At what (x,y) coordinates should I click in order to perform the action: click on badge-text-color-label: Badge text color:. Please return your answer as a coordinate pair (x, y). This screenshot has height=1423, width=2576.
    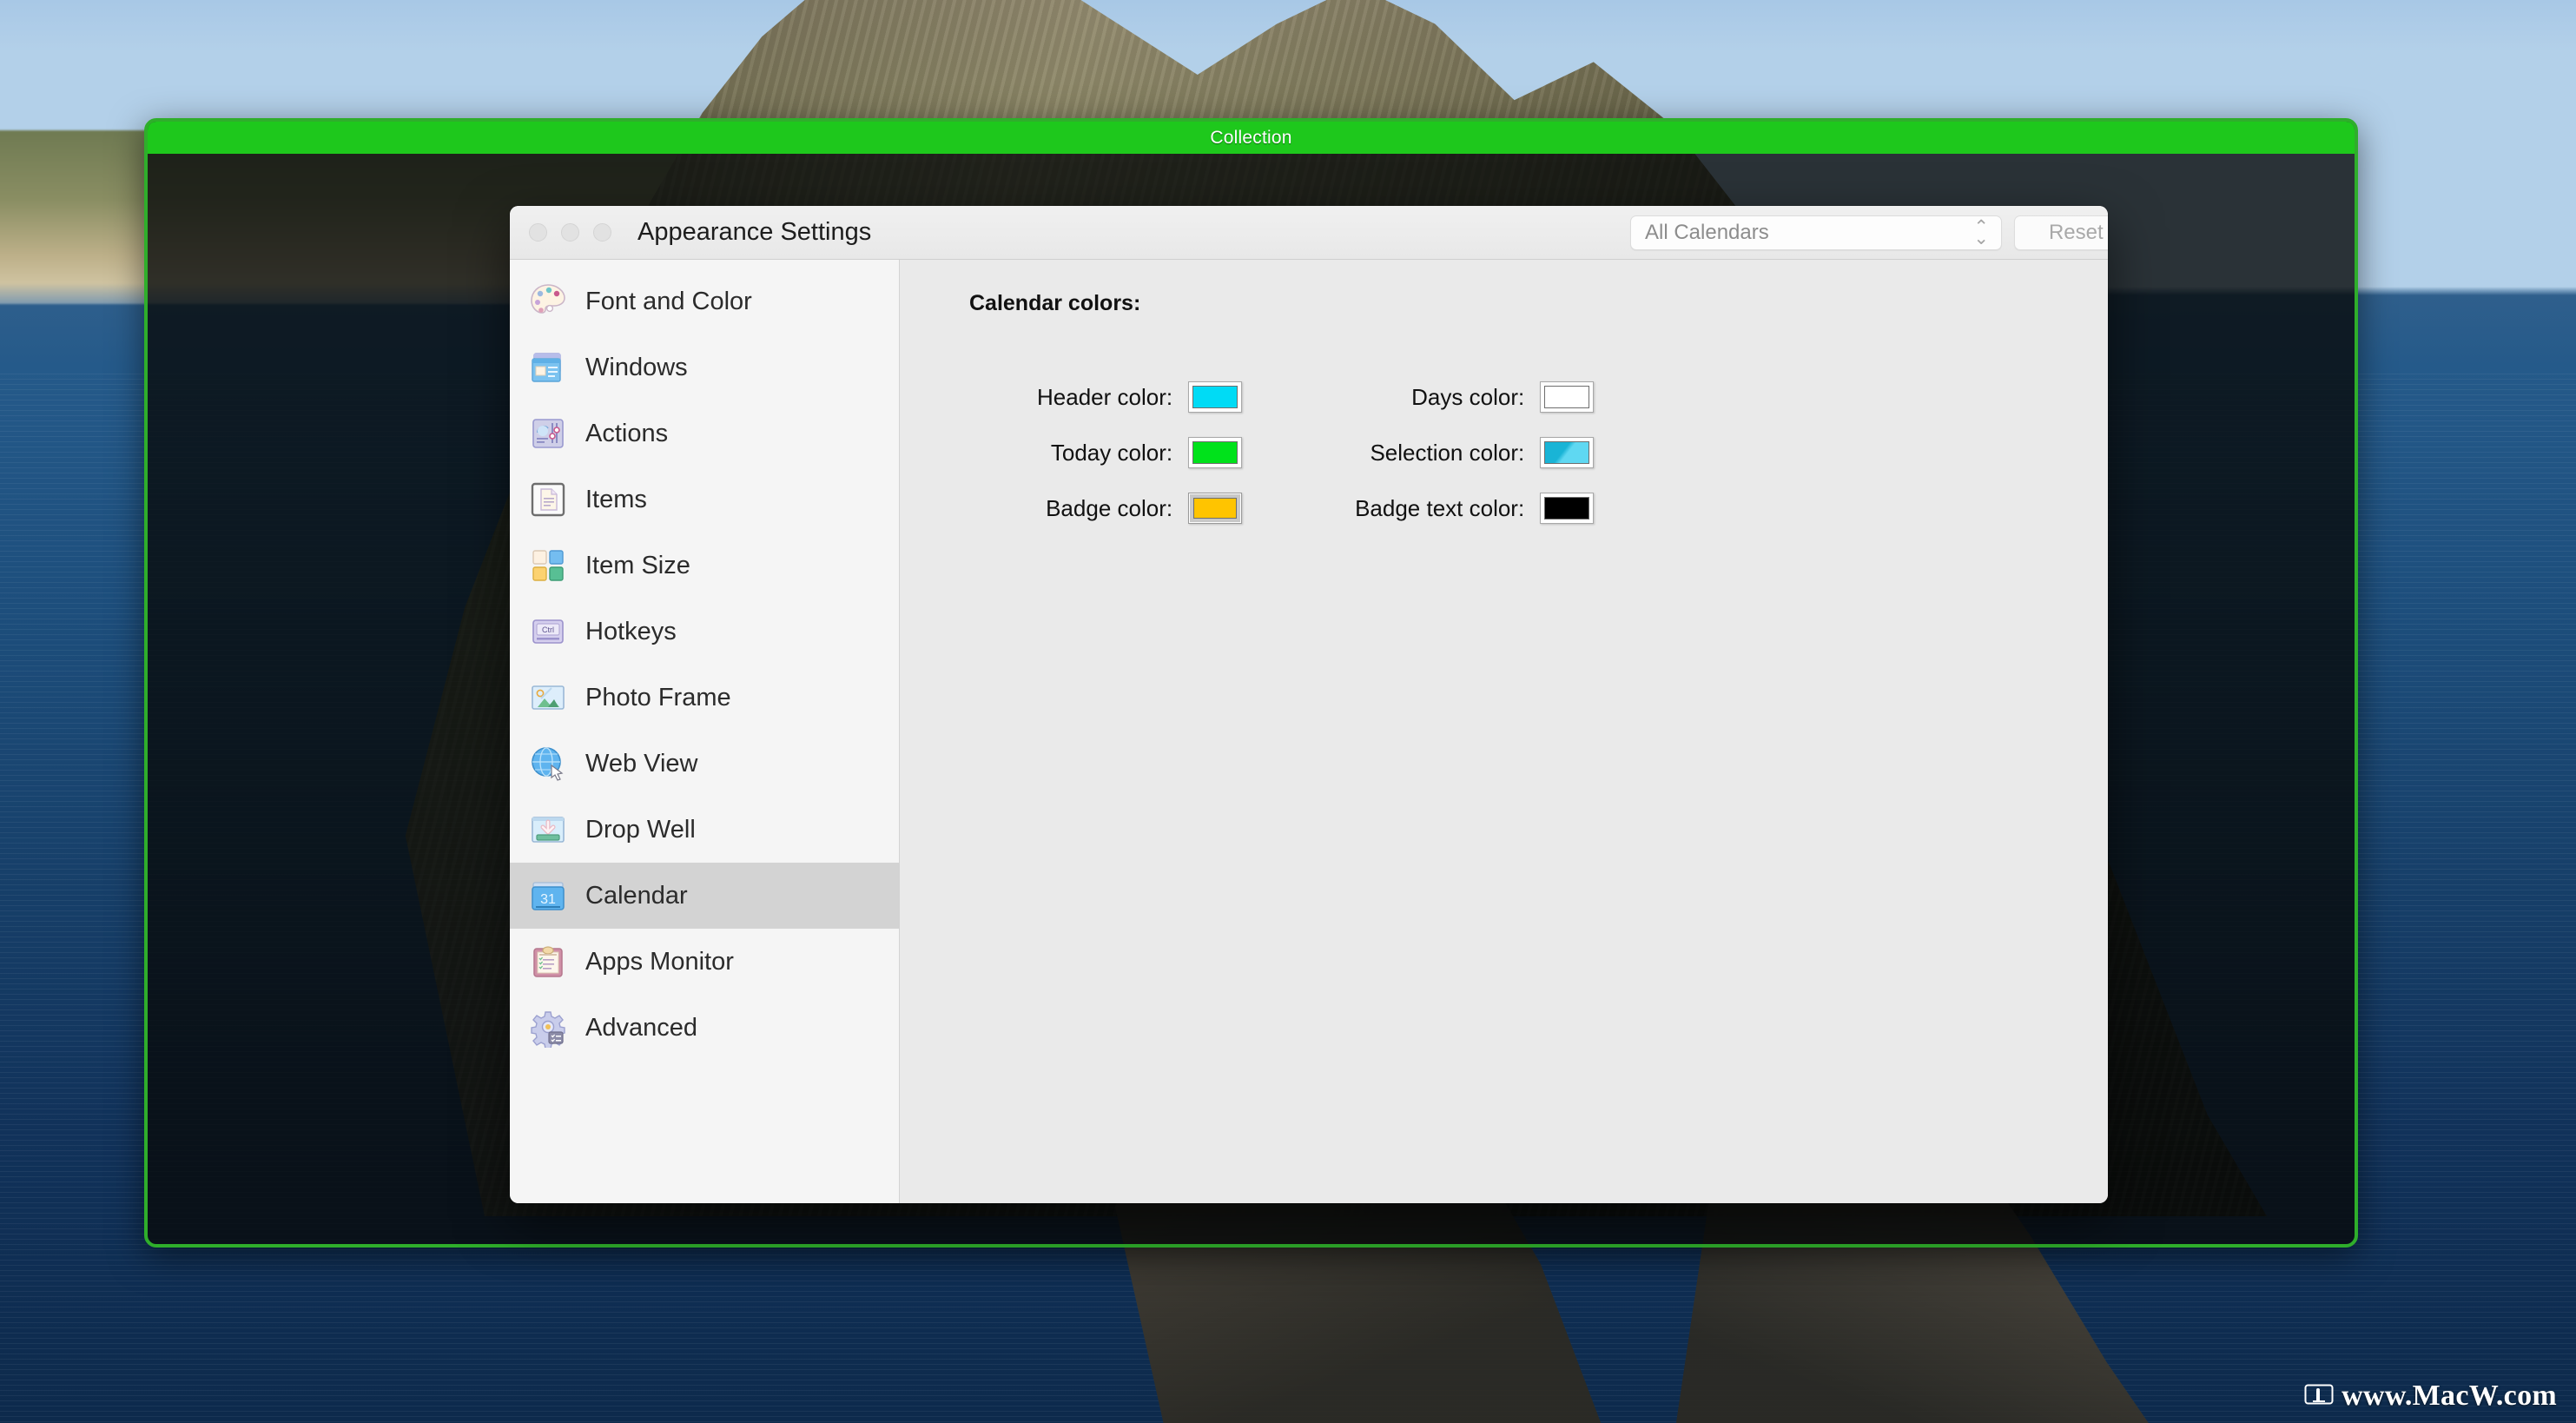
    Looking at the image, I should click on (1440, 507).